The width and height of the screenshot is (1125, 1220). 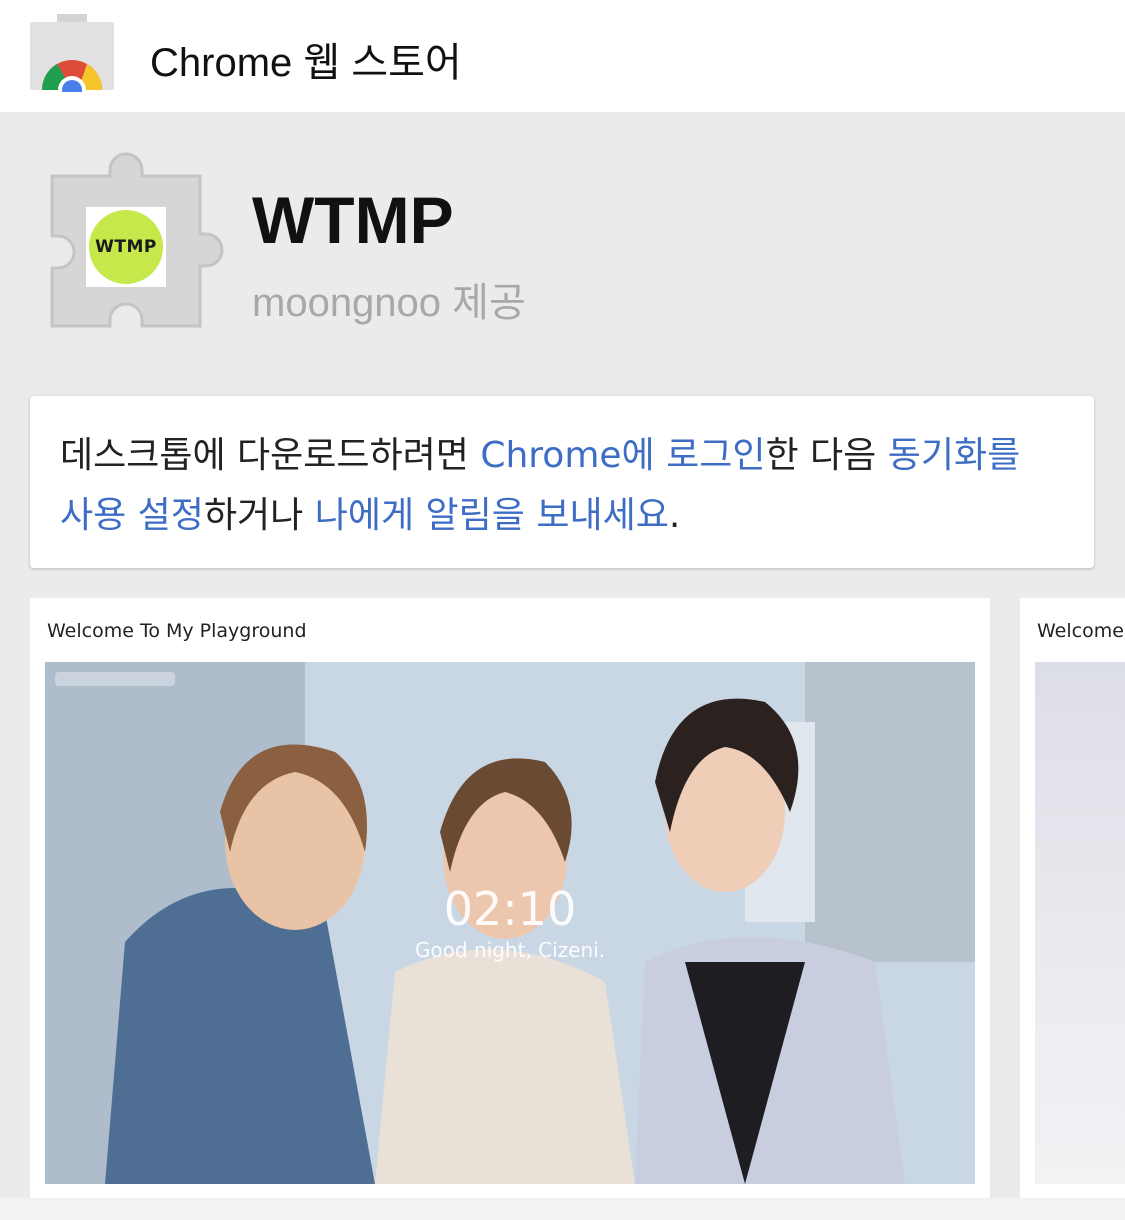 What do you see at coordinates (510, 909) in the screenshot?
I see `screenshot-clock-time: 02:10` at bounding box center [510, 909].